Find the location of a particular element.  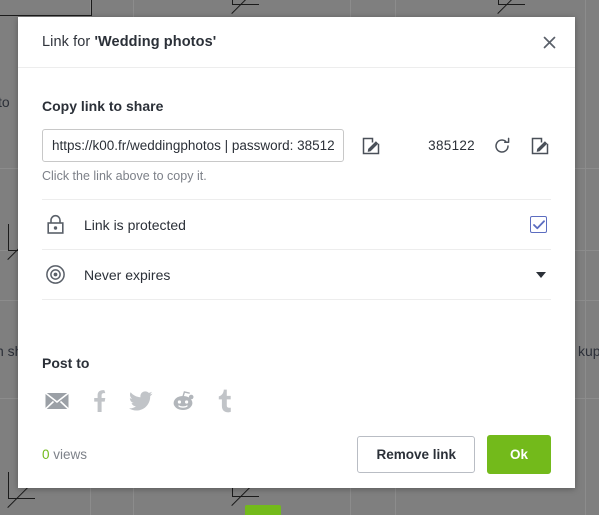

view-count-number: 0 is located at coordinates (46, 454).